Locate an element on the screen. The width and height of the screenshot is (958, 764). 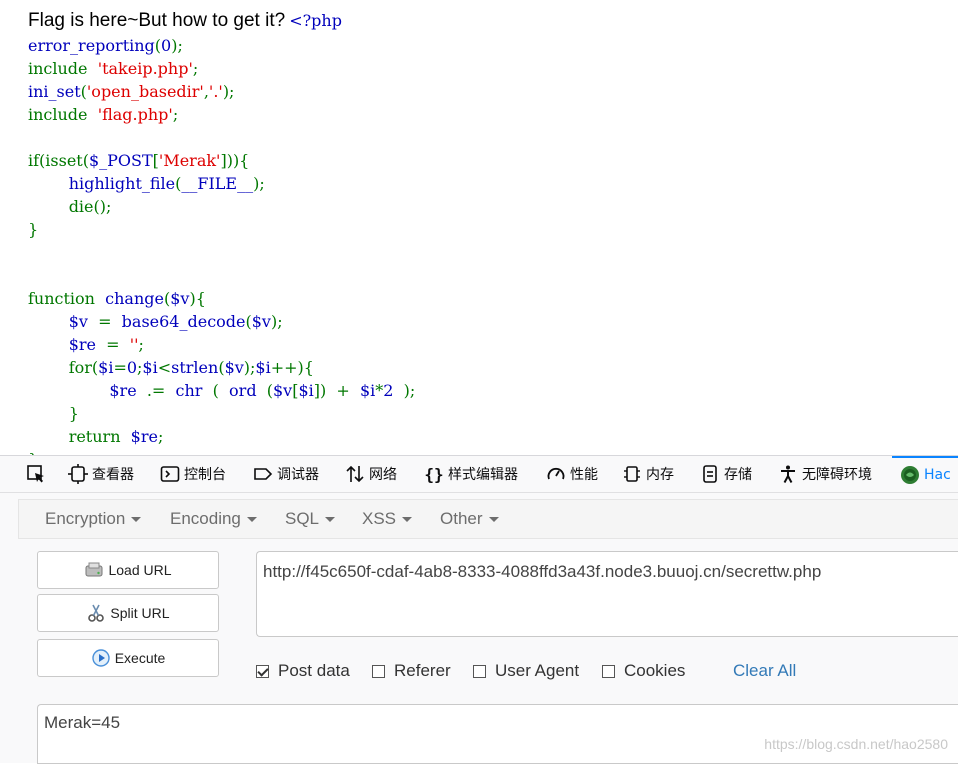
code-token: chr is located at coordinates (194, 390).